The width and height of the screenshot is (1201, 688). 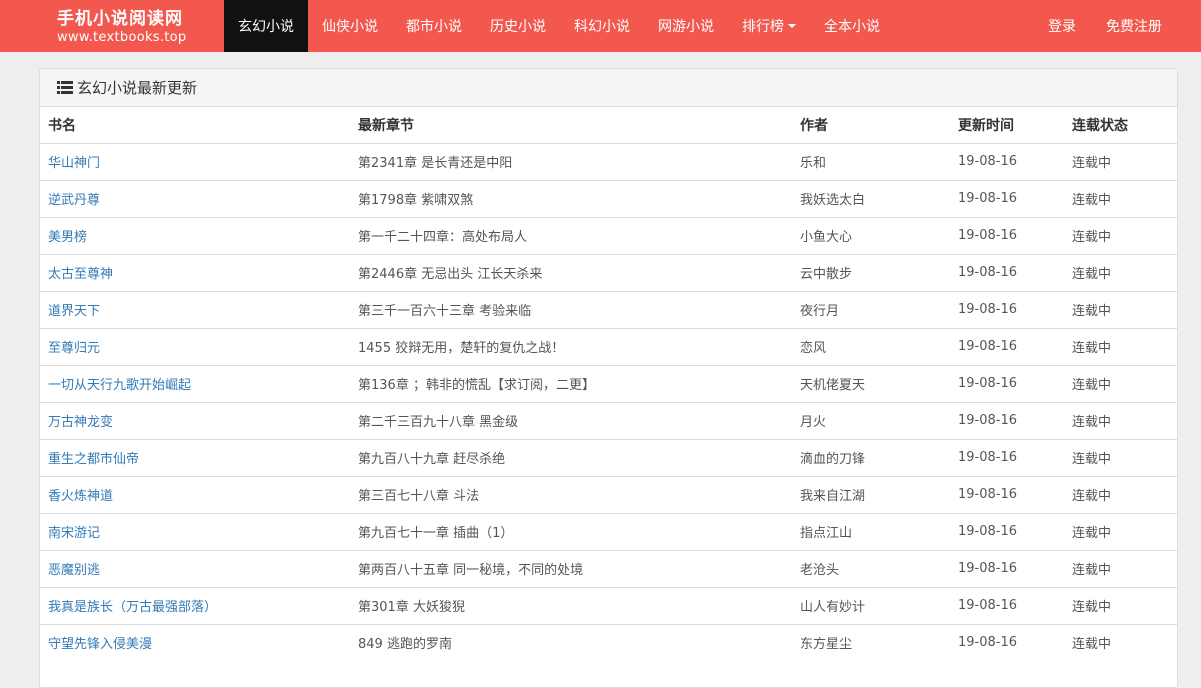 I want to click on author-name-cell: 我妖选太白, so click(x=871, y=198).